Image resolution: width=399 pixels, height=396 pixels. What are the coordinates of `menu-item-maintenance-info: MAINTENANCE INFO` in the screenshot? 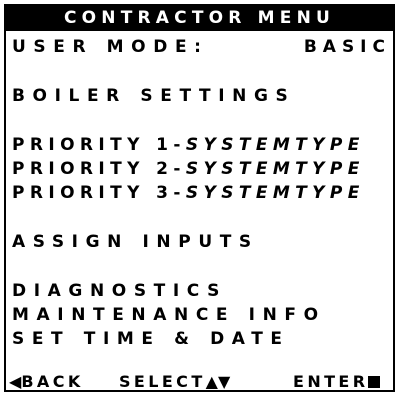 It's located at (201, 315).